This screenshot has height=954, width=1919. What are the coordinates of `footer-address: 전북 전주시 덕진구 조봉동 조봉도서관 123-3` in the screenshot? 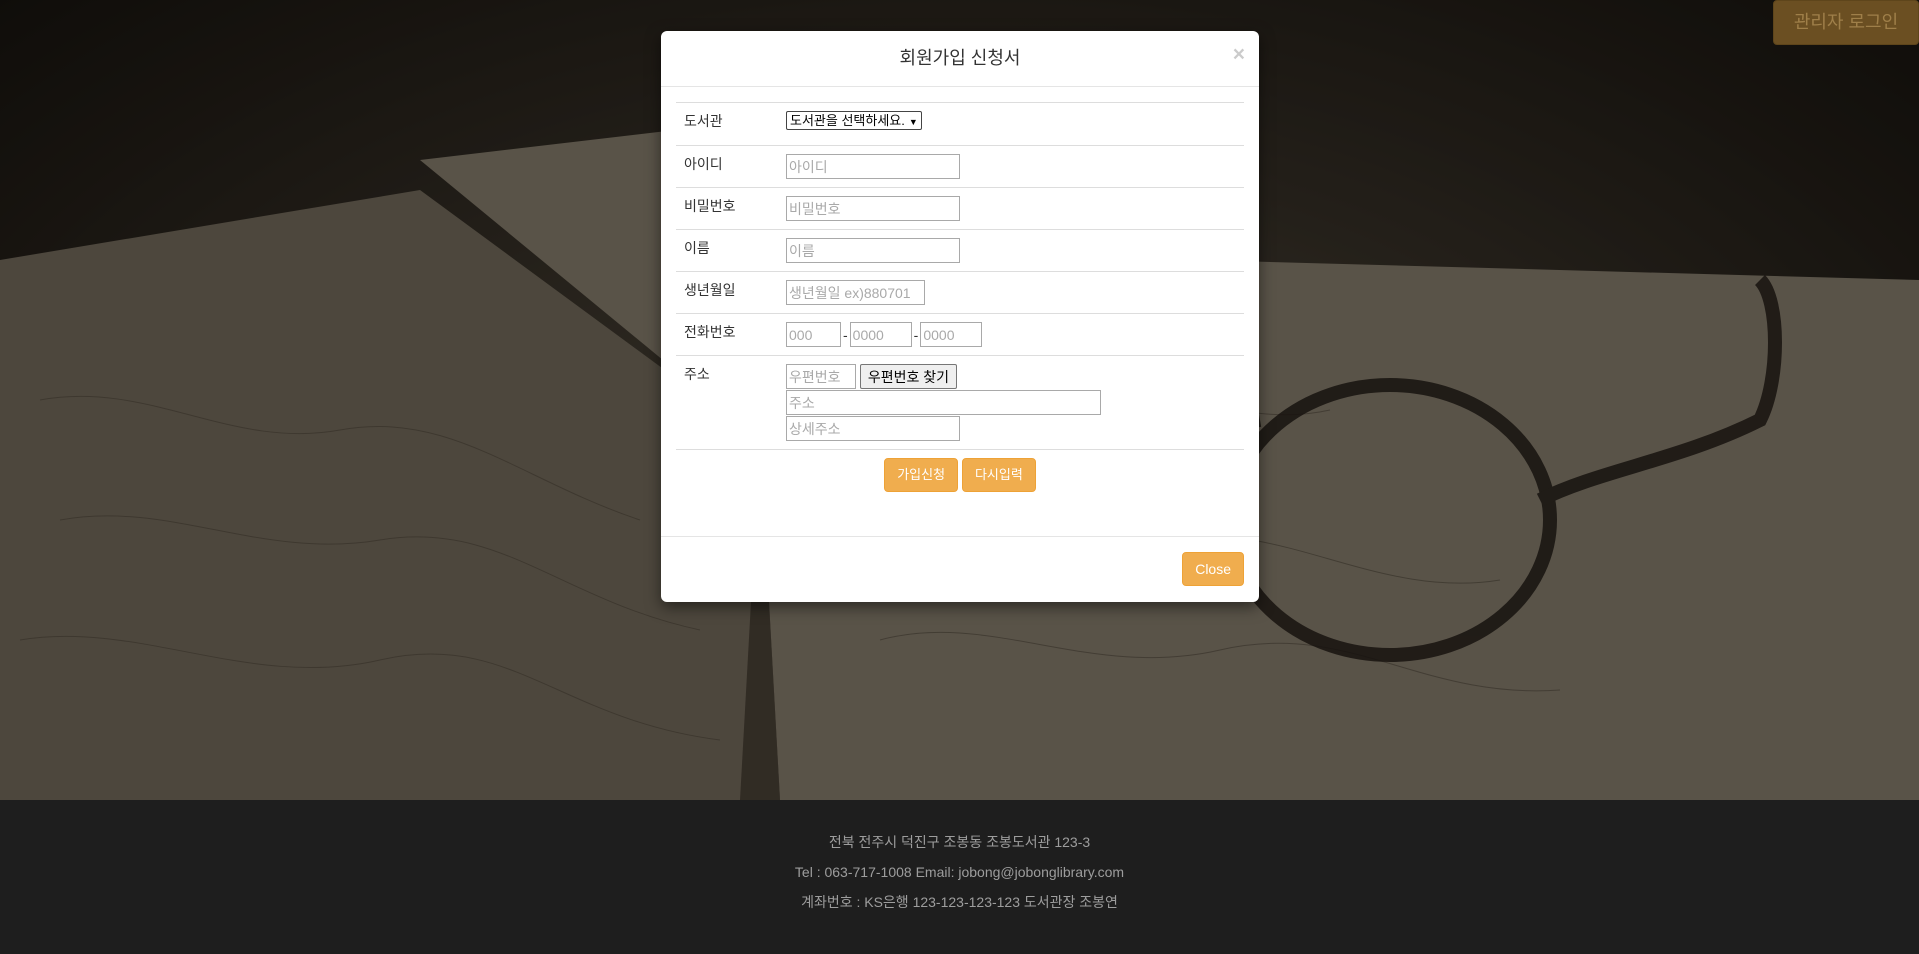 It's located at (959, 842).